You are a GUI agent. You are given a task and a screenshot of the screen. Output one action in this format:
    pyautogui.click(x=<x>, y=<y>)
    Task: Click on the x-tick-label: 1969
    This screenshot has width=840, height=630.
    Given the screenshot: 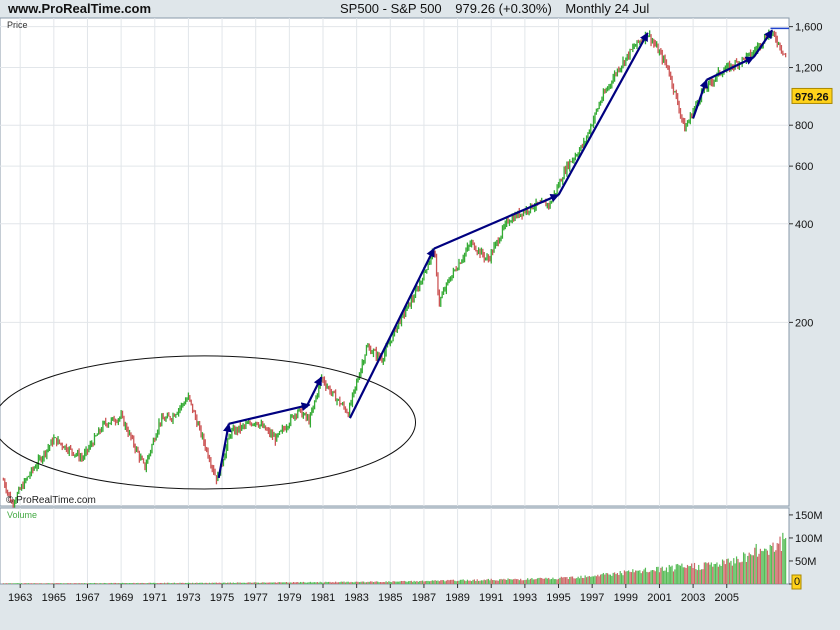 What is the action you would take?
    pyautogui.click(x=121, y=598)
    